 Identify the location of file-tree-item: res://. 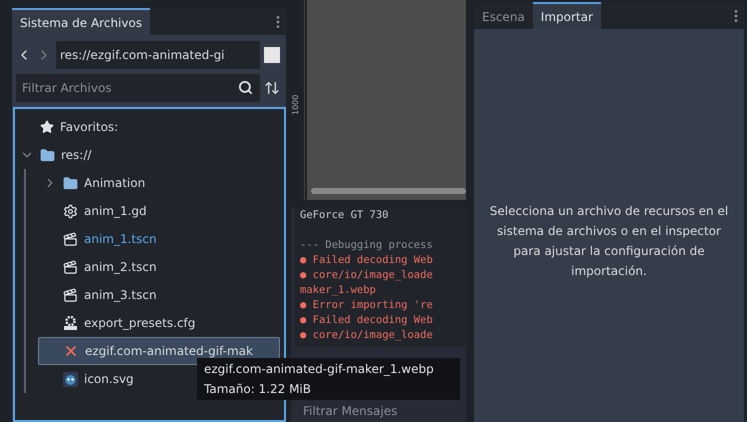
(147, 155).